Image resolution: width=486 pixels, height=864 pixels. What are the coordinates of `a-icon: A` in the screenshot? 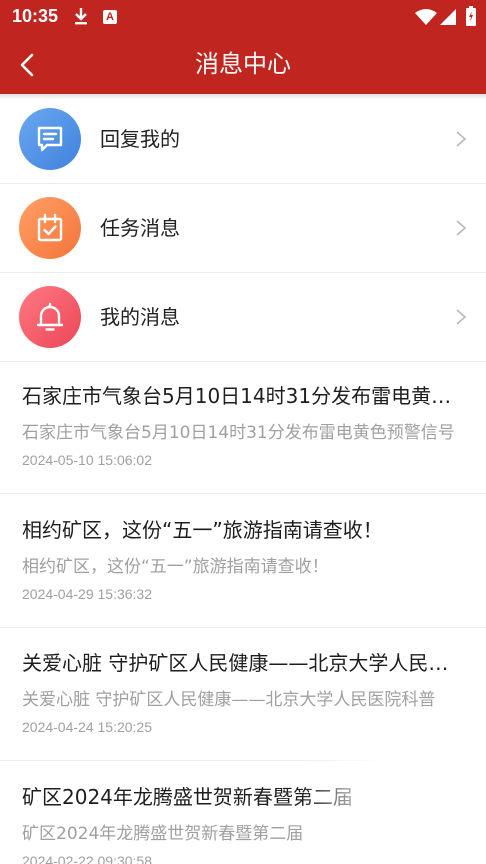 It's located at (110, 17).